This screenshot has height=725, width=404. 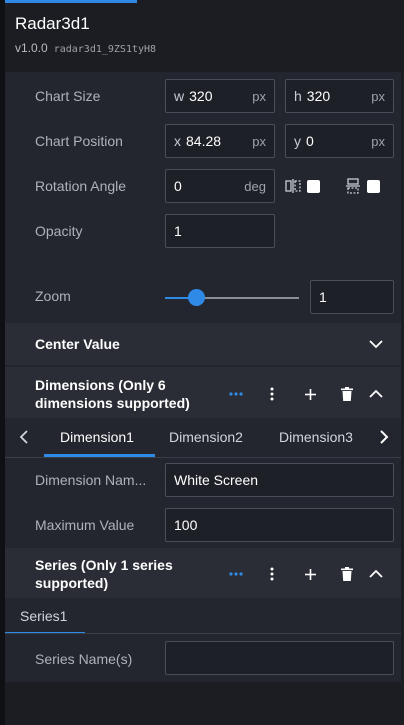 I want to click on chevron-down-icon, so click(x=376, y=344).